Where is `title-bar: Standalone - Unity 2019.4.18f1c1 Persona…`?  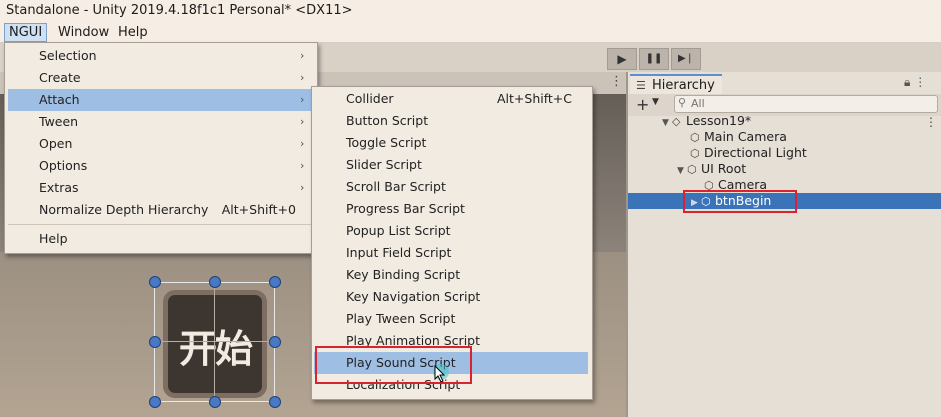
title-bar: Standalone - Unity 2019.4.18f1c1 Persona… is located at coordinates (470, 11).